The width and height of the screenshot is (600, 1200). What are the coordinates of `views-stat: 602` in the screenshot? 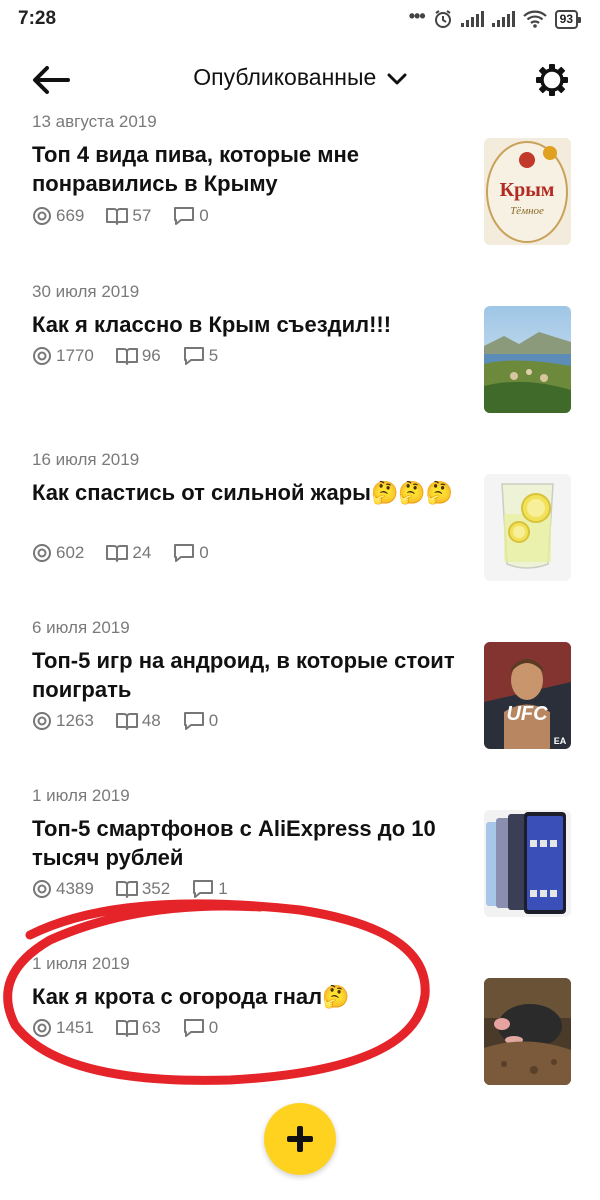 It's located at (58, 553).